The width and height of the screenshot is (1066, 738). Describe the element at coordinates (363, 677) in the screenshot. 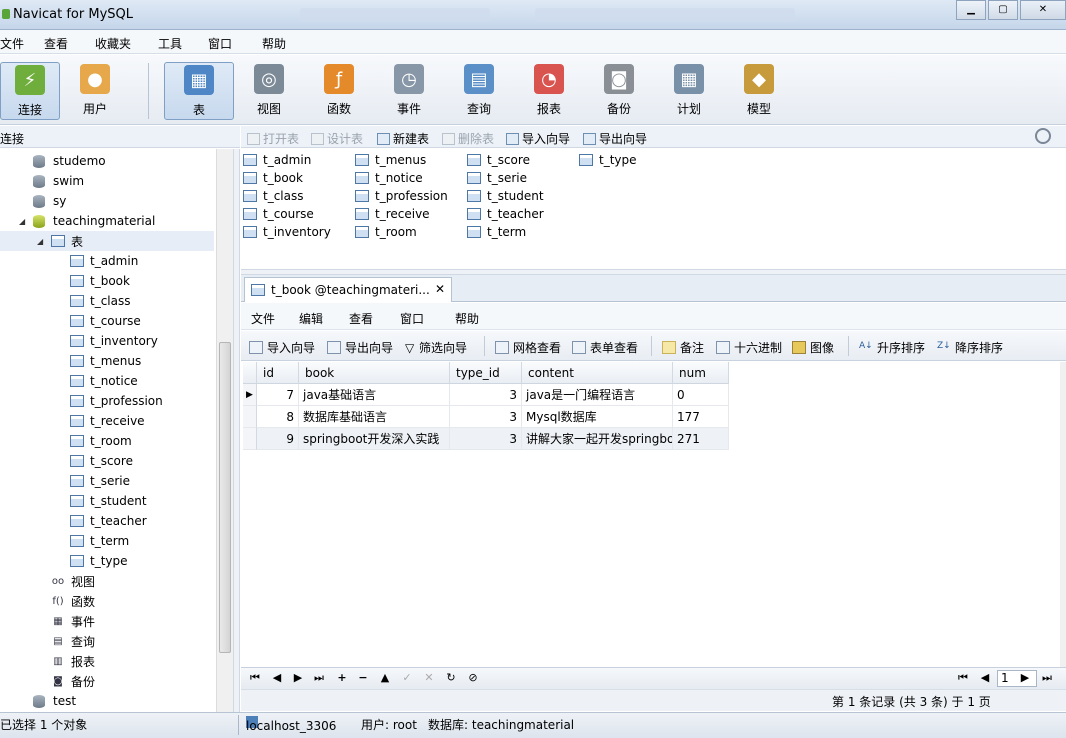

I see `delete-record-icon: −` at that location.